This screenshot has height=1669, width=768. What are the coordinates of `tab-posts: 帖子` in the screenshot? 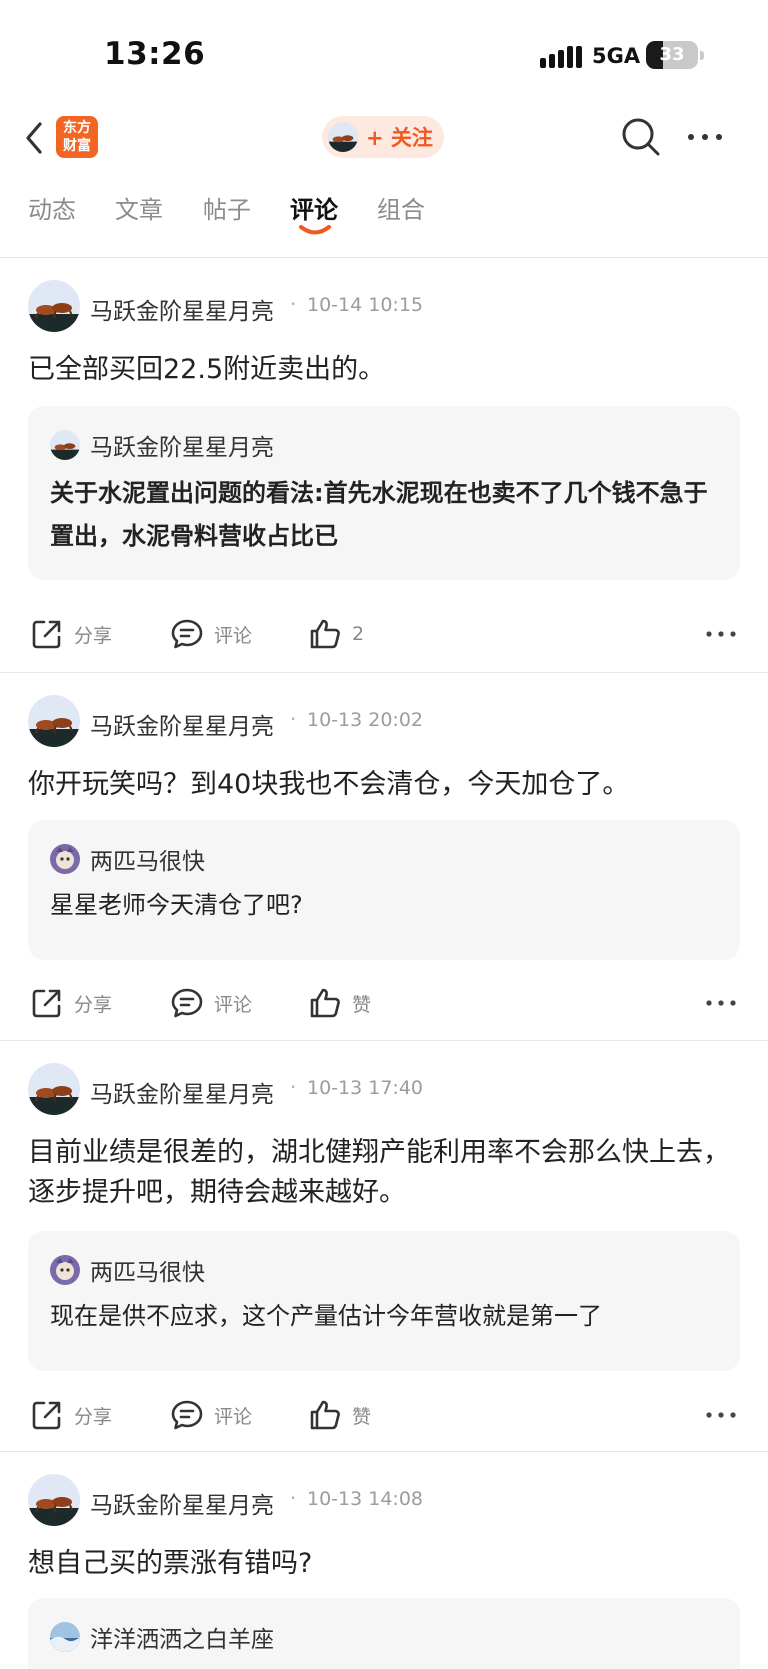 It's located at (227, 207).